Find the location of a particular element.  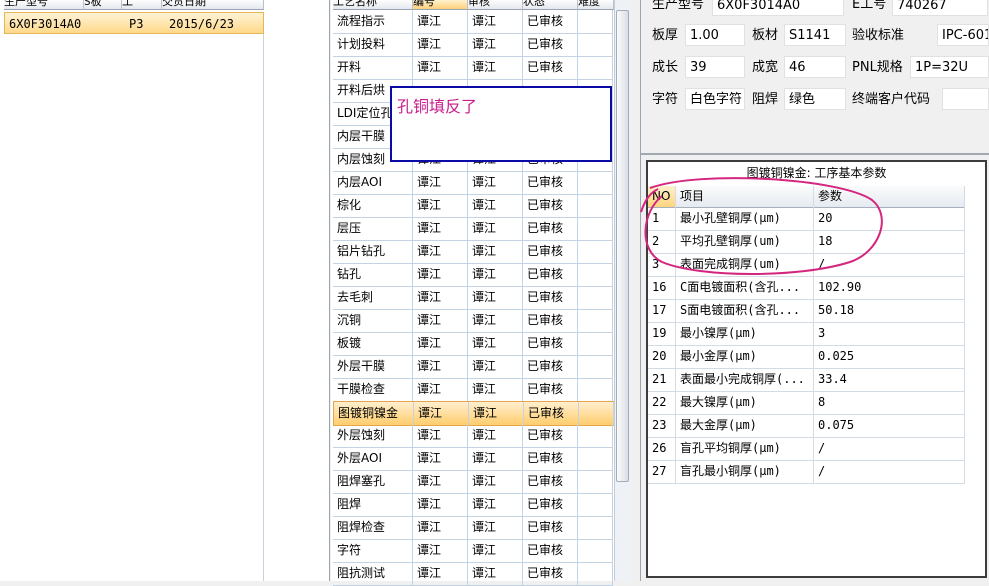

process-name: 板镀 is located at coordinates (373, 343).